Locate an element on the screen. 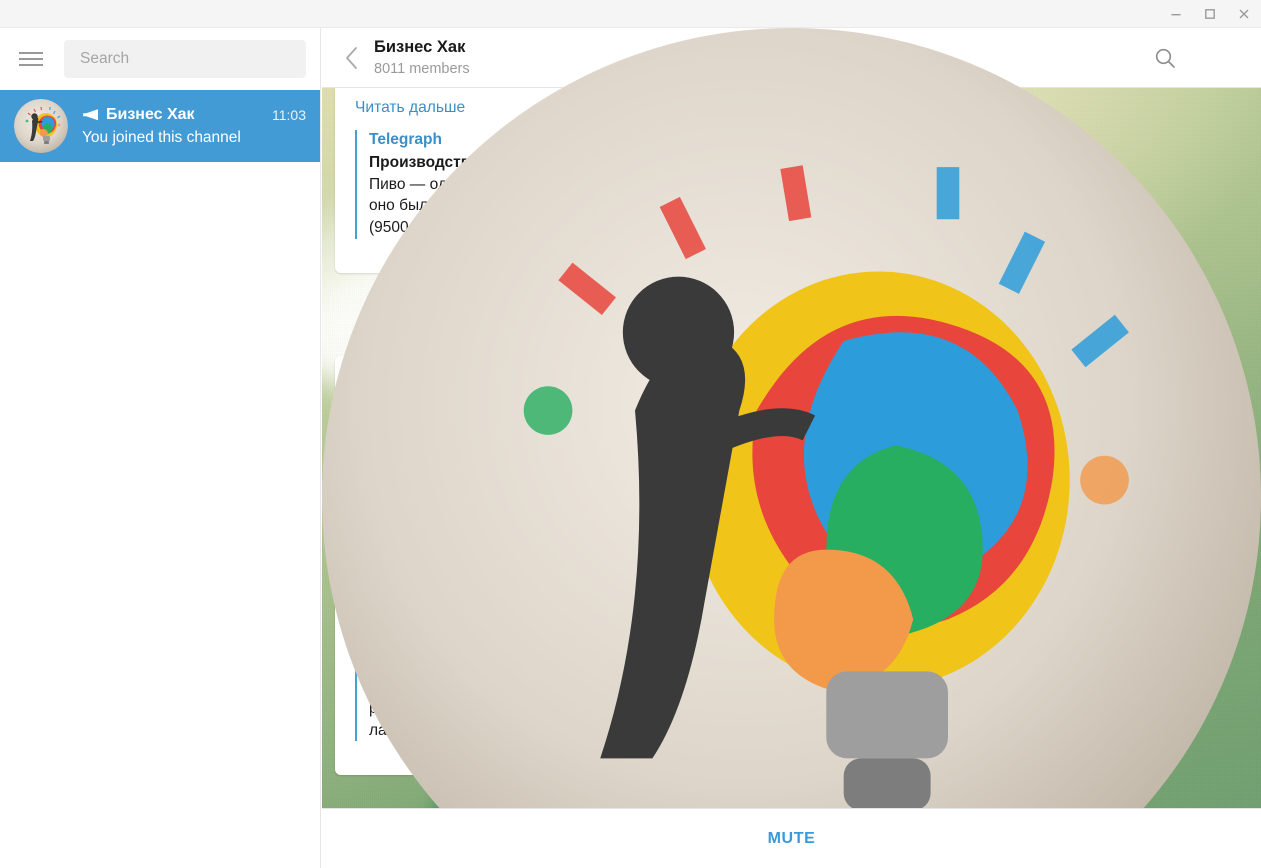 This screenshot has height=868, width=1261. sidebar-item-preview: You joined this channel is located at coordinates (161, 137).